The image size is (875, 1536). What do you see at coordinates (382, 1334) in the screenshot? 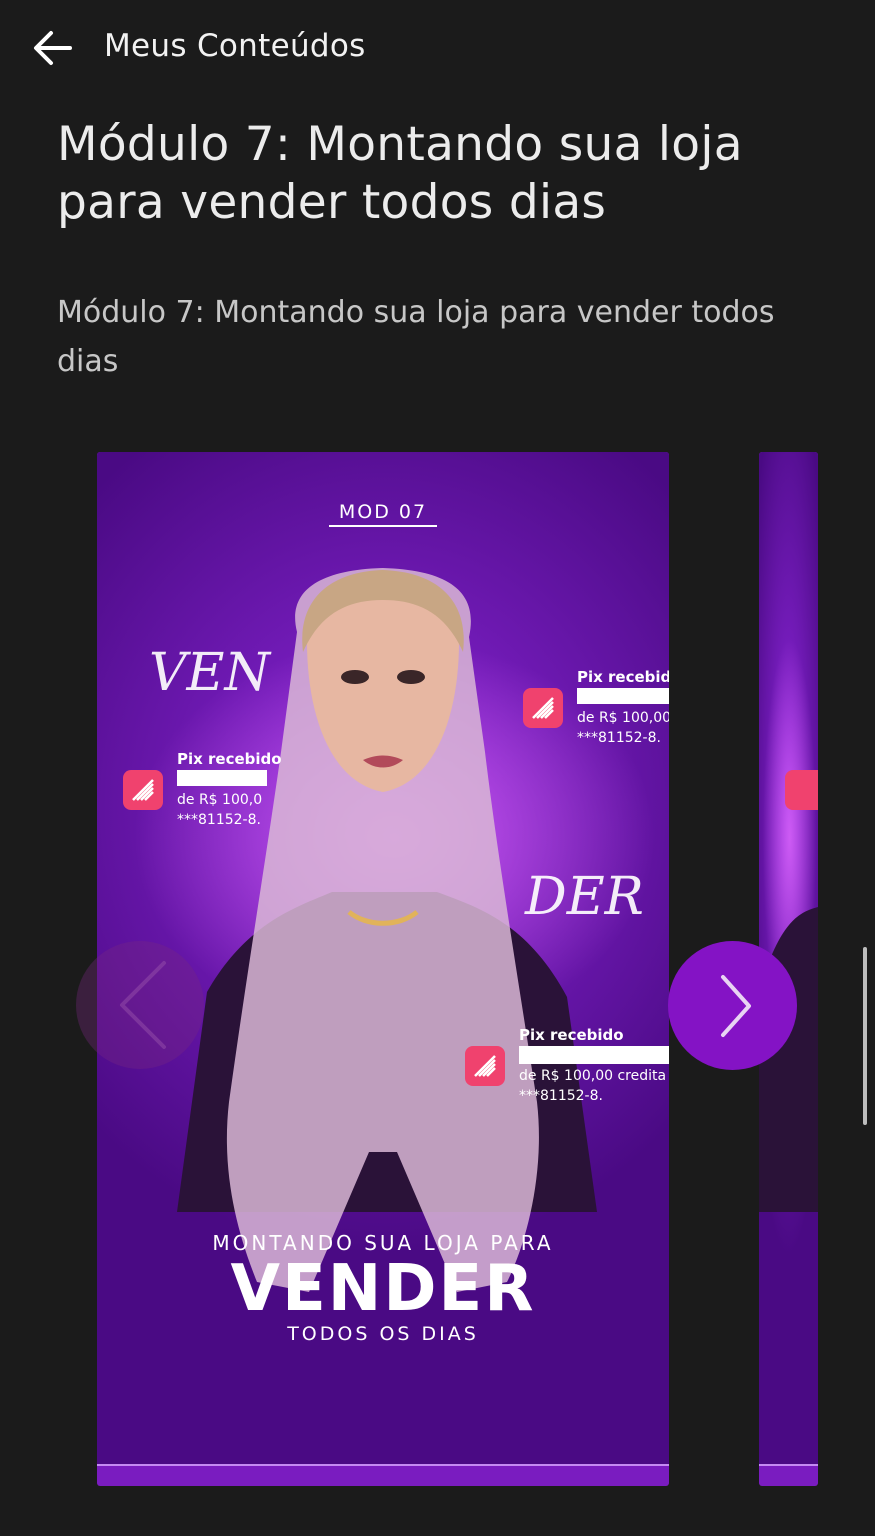
I see `cover-headline-bottom: TODOS OS DIAS` at bounding box center [382, 1334].